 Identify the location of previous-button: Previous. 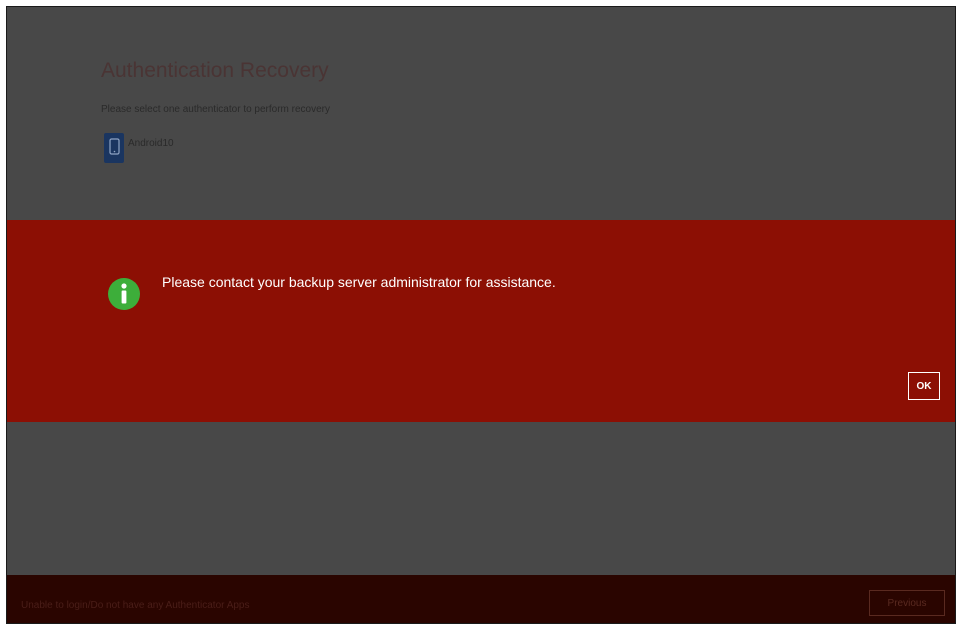
(907, 603).